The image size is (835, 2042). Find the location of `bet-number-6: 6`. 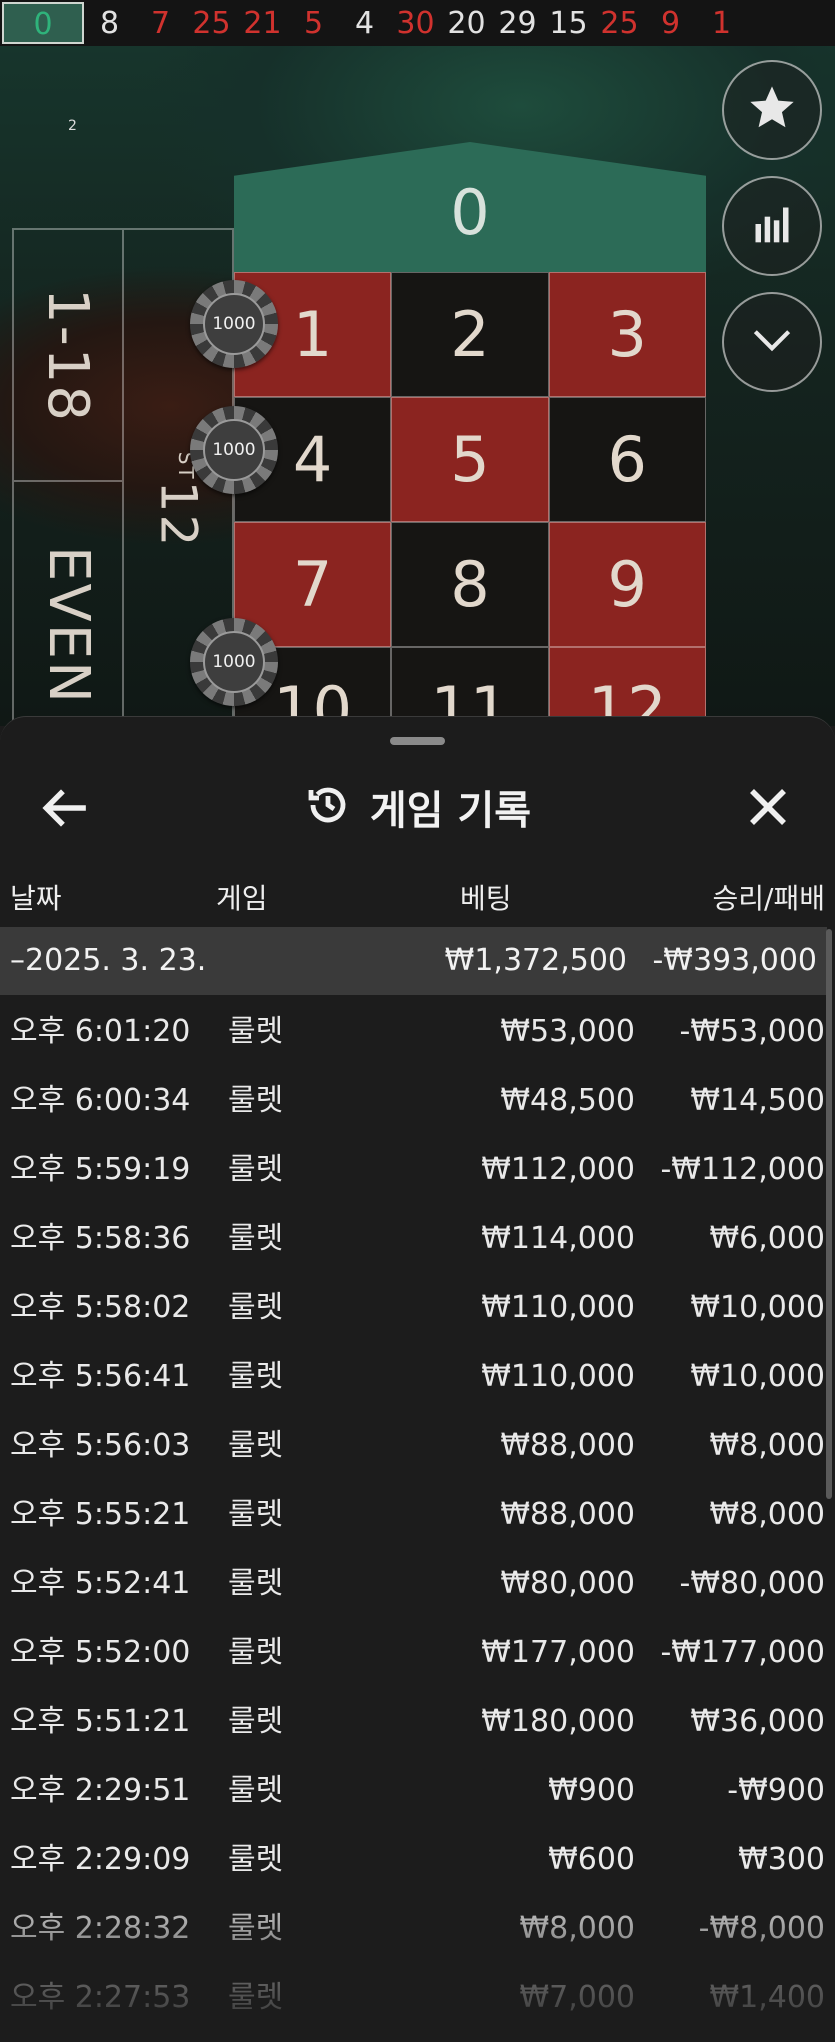

bet-number-6: 6 is located at coordinates (627, 459).